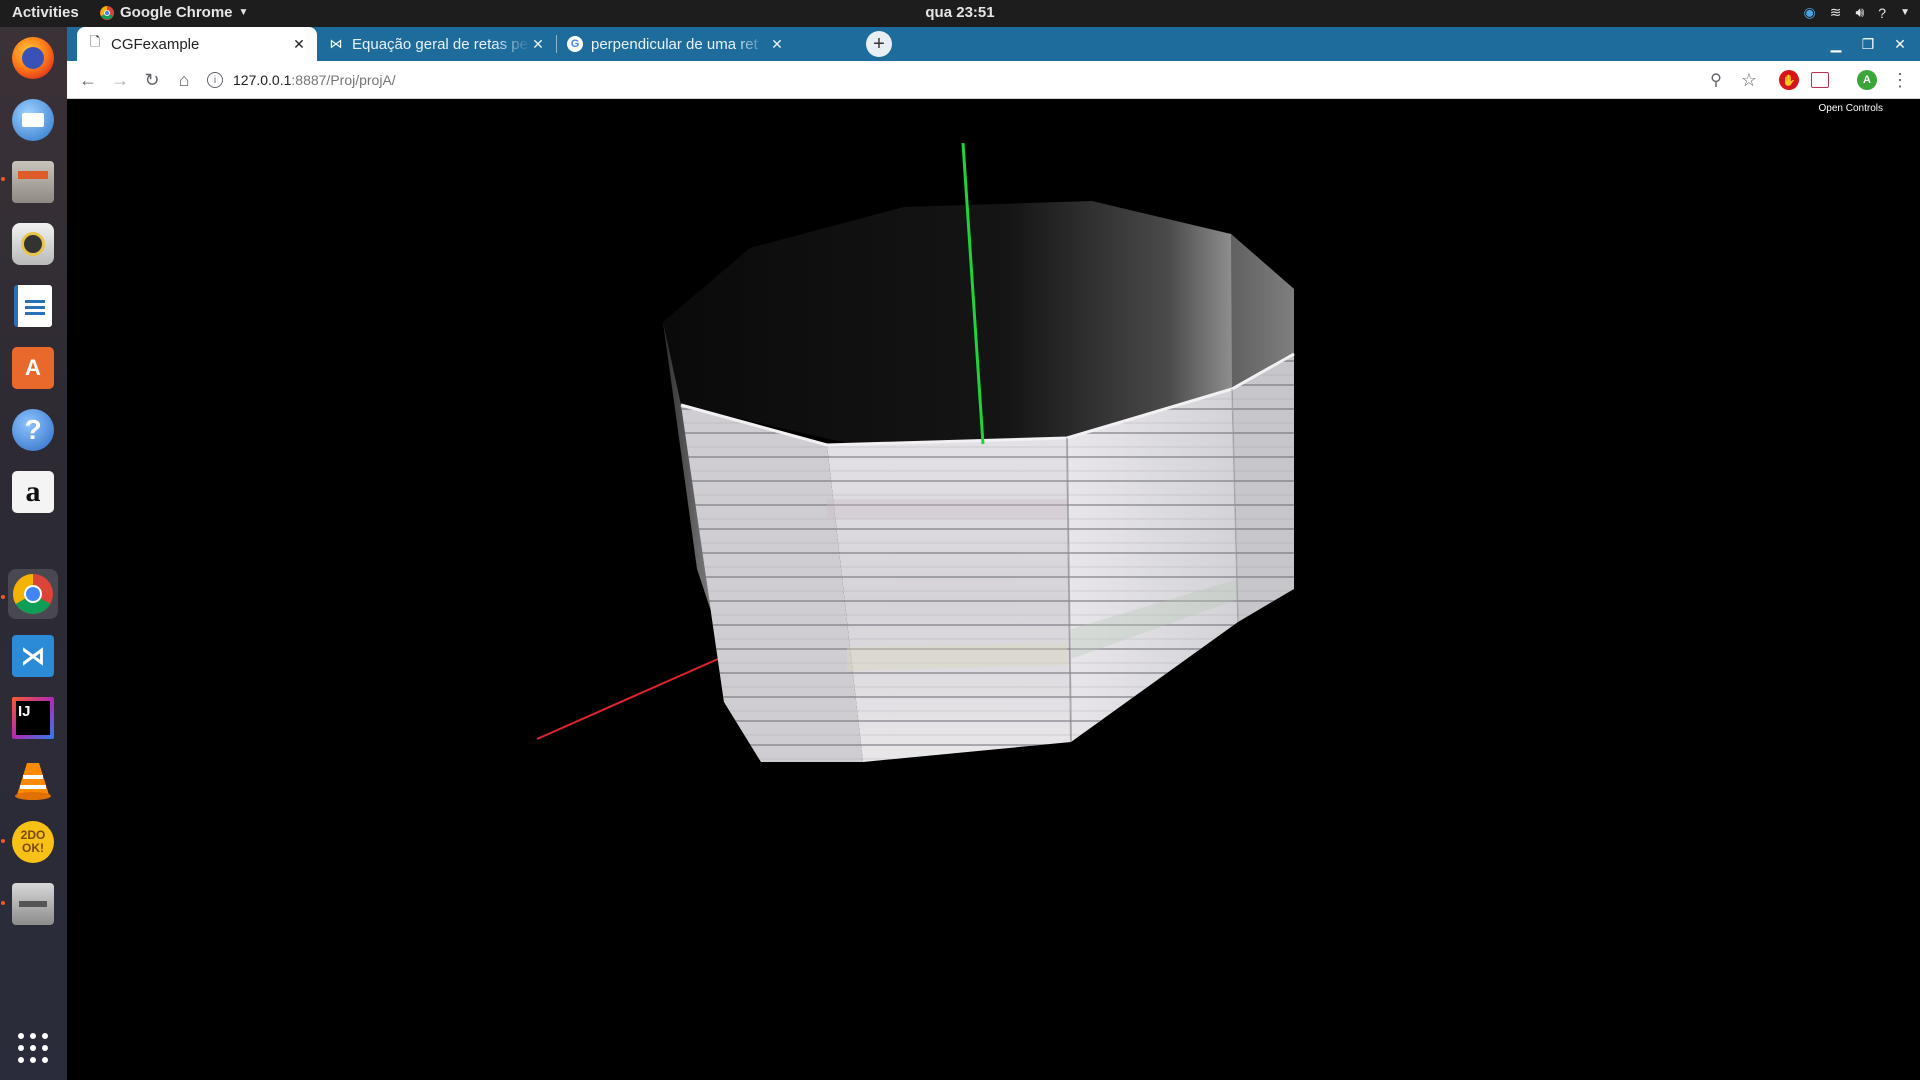 This screenshot has height=1080, width=1920. I want to click on system-menu-caret-icon: ▼, so click(1905, 12).